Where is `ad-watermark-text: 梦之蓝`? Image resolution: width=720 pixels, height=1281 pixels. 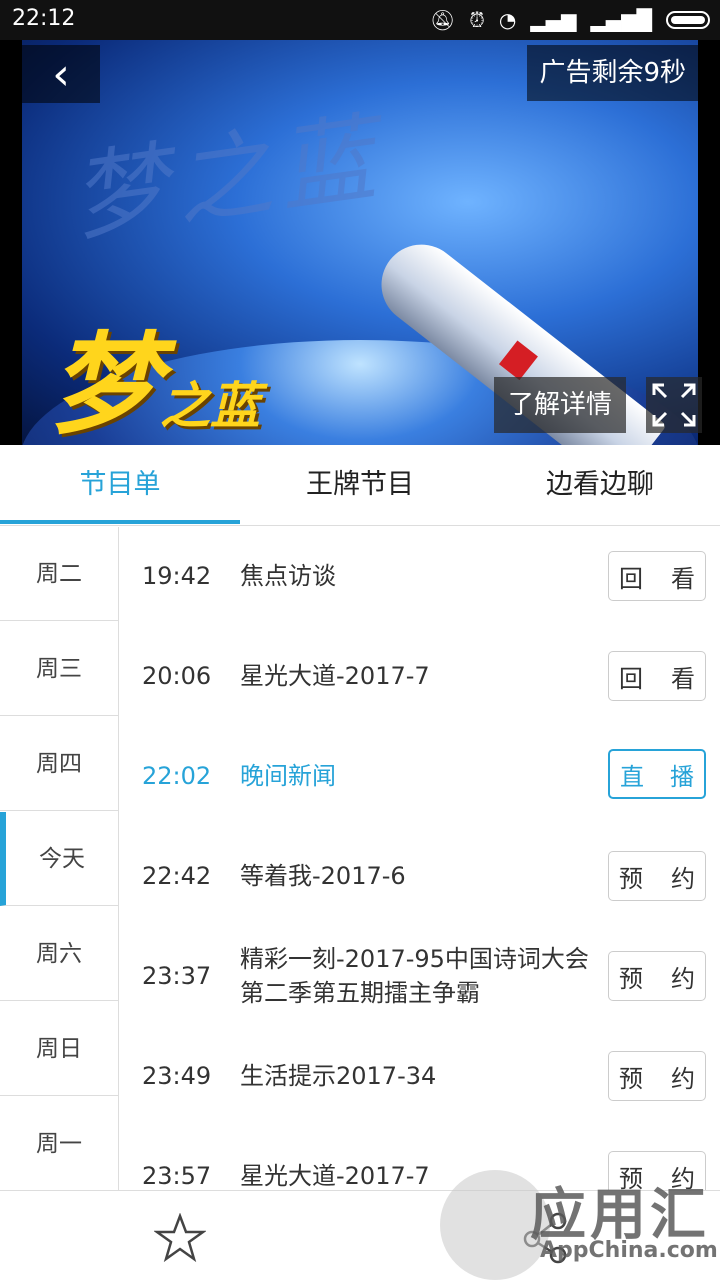
ad-watermark-text: 梦之蓝 is located at coordinates (227, 178).